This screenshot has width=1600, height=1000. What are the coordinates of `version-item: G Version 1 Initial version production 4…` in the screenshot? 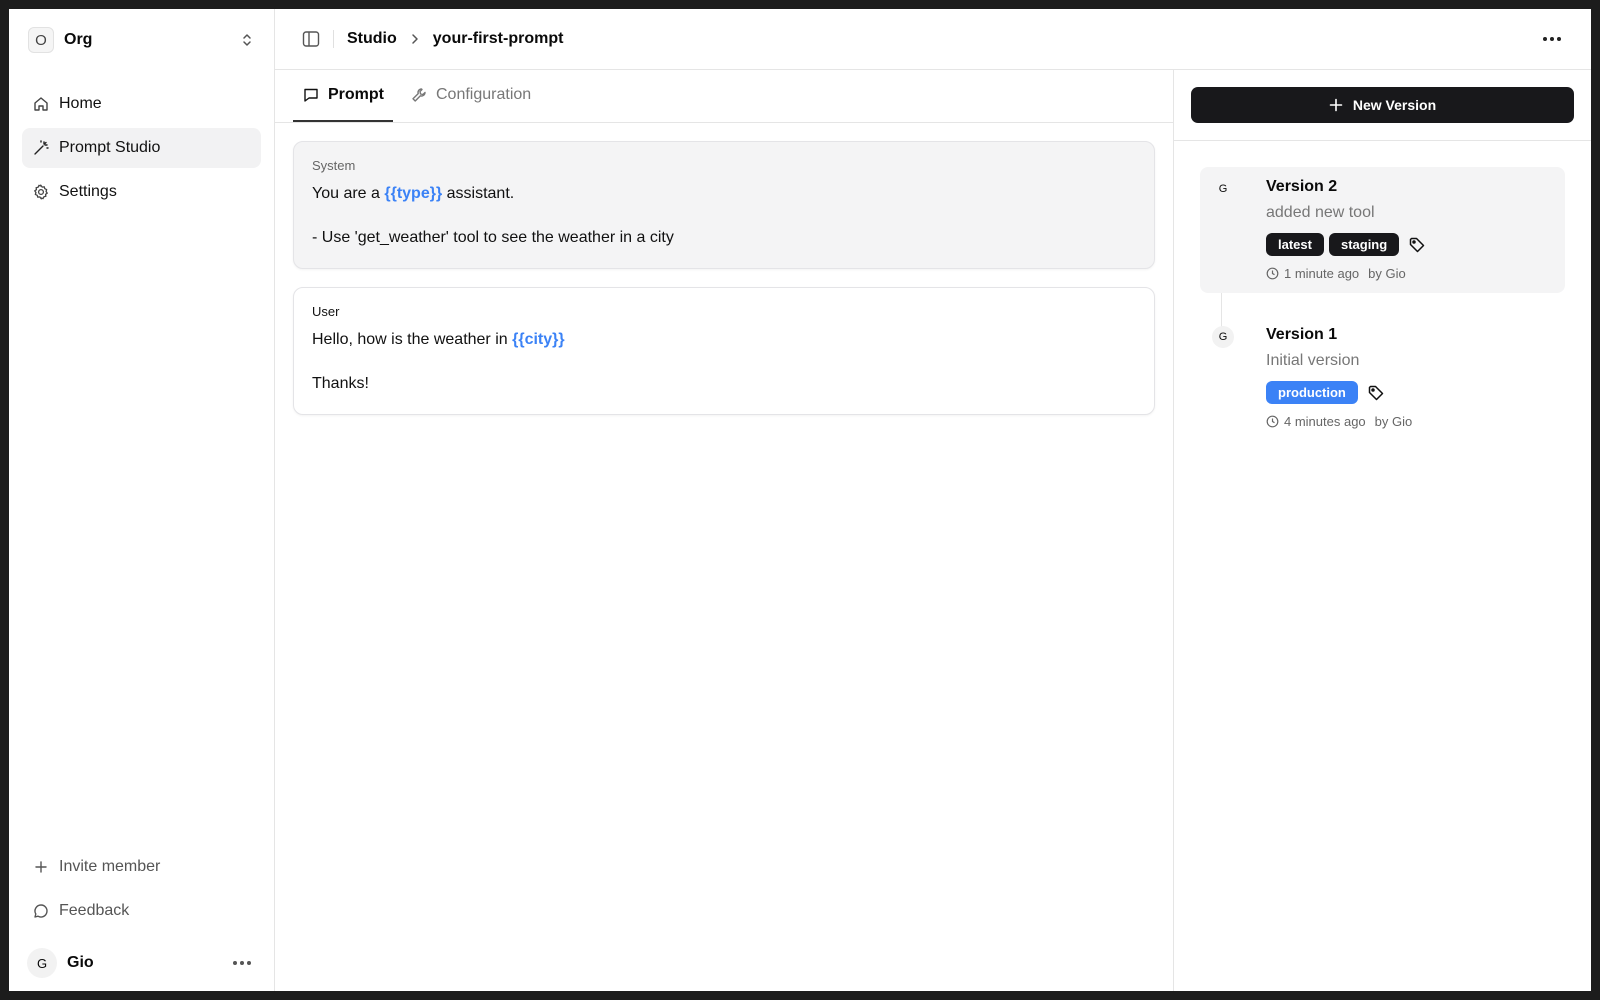 It's located at (1382, 378).